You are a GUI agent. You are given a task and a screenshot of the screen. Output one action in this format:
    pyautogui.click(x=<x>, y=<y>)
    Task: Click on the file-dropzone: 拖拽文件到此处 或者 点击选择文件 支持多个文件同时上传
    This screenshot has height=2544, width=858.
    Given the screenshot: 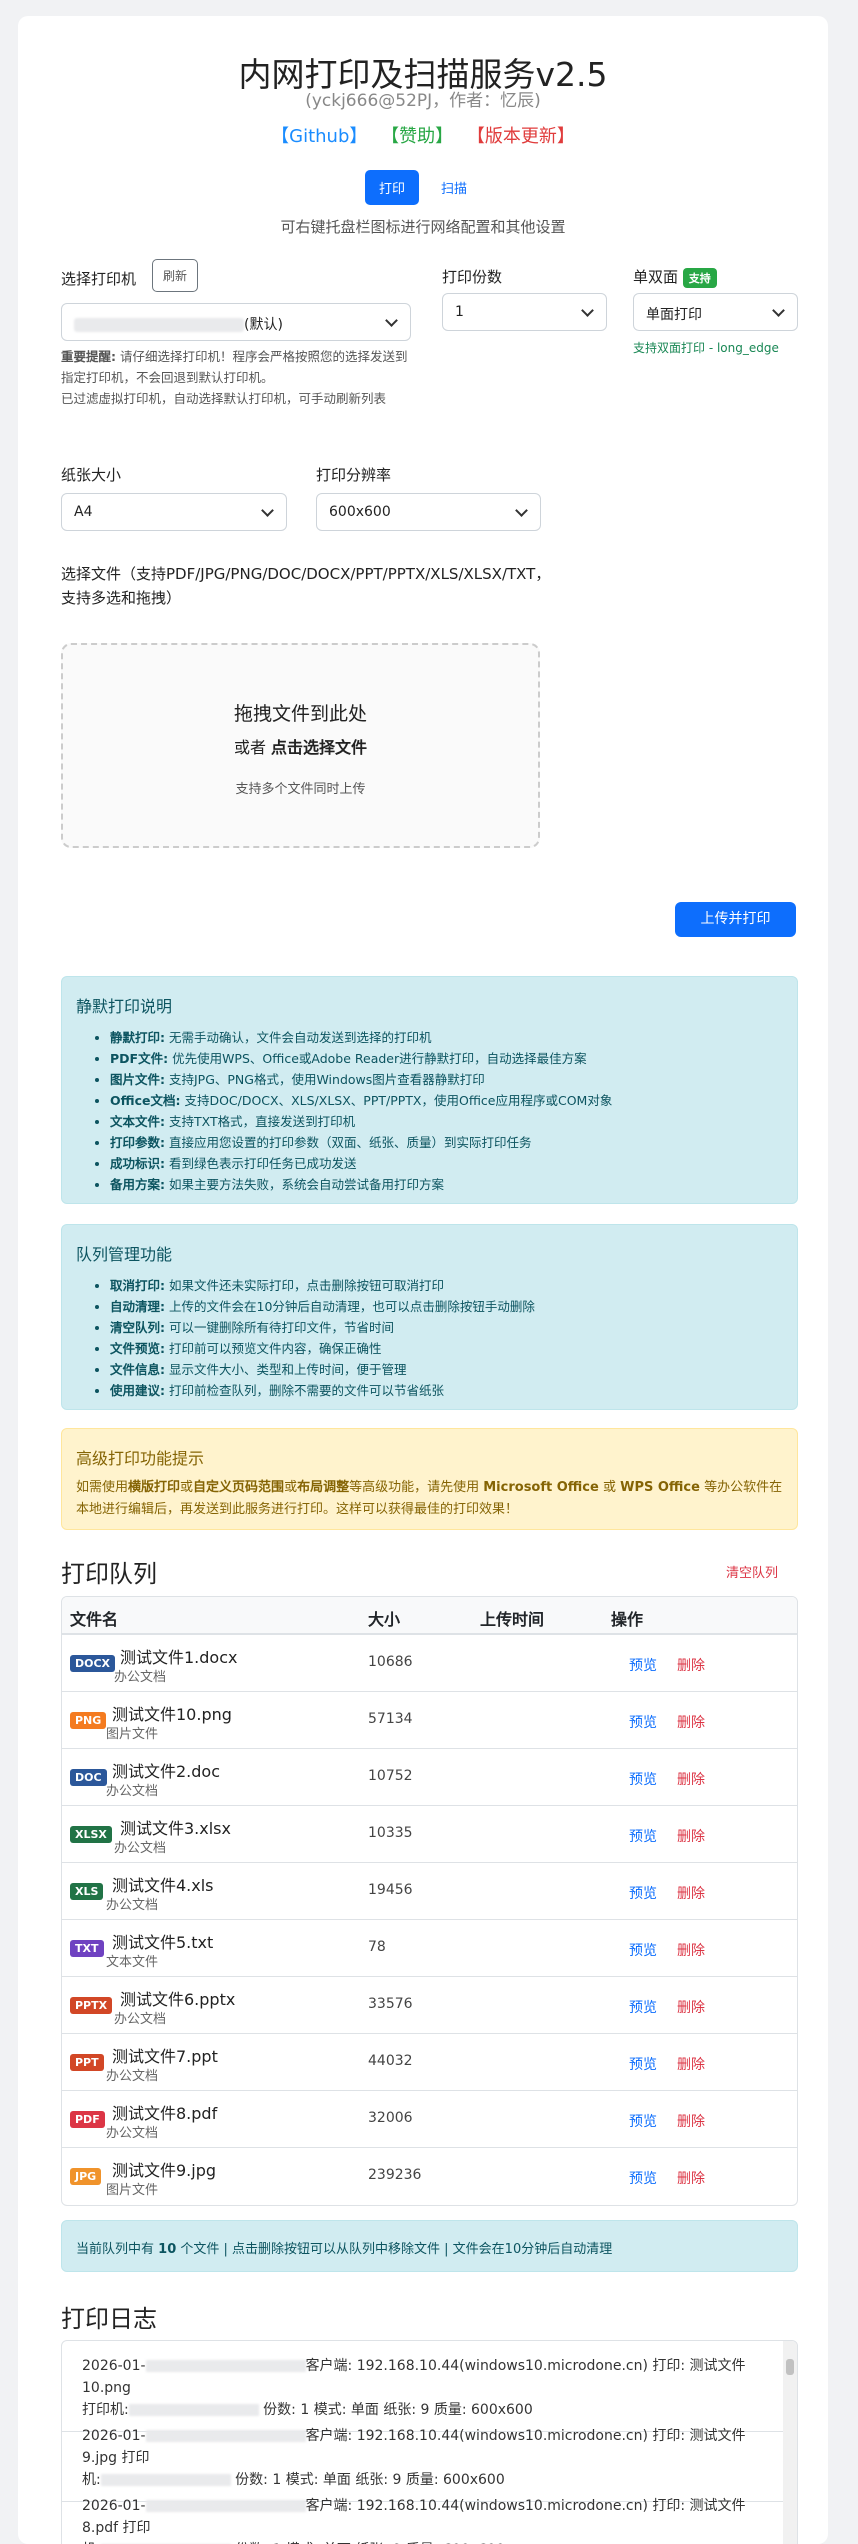 What is the action you would take?
    pyautogui.click(x=300, y=745)
    